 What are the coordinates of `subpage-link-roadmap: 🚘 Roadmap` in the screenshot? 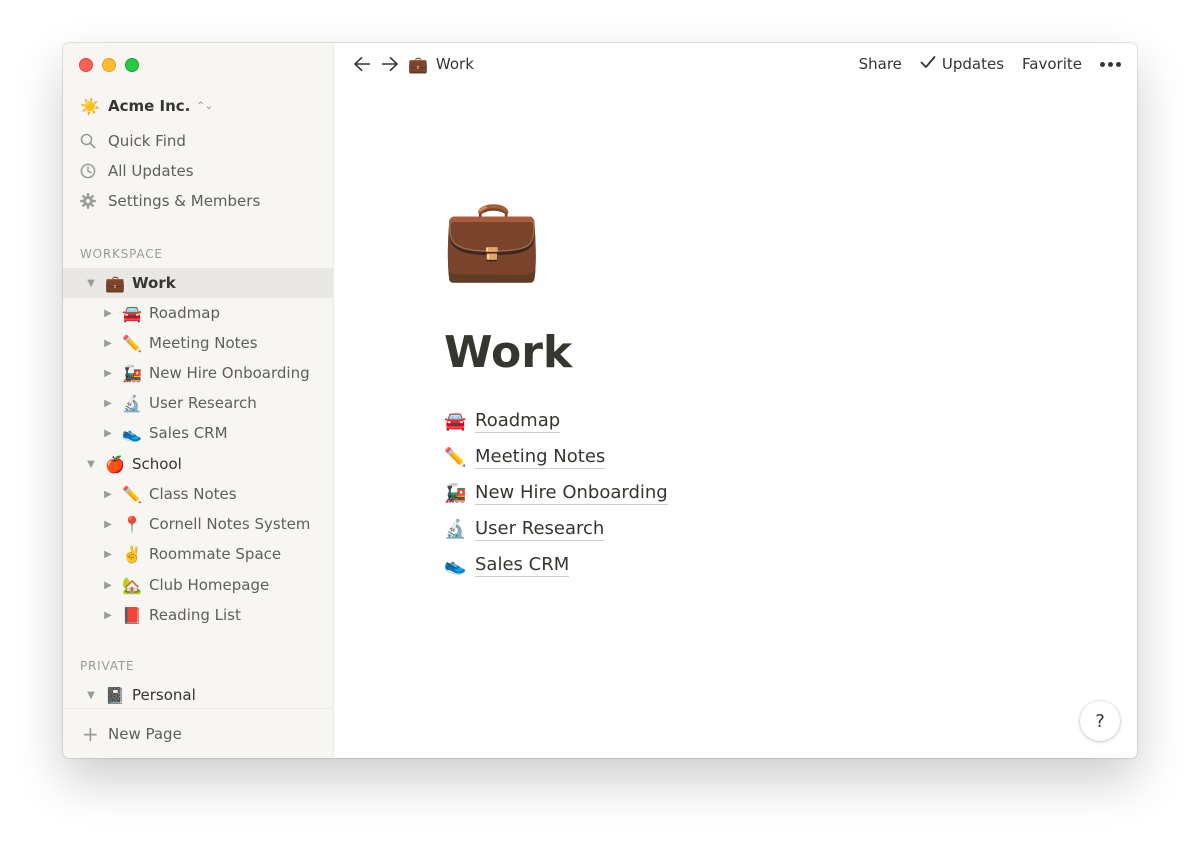 It's located at (556, 421).